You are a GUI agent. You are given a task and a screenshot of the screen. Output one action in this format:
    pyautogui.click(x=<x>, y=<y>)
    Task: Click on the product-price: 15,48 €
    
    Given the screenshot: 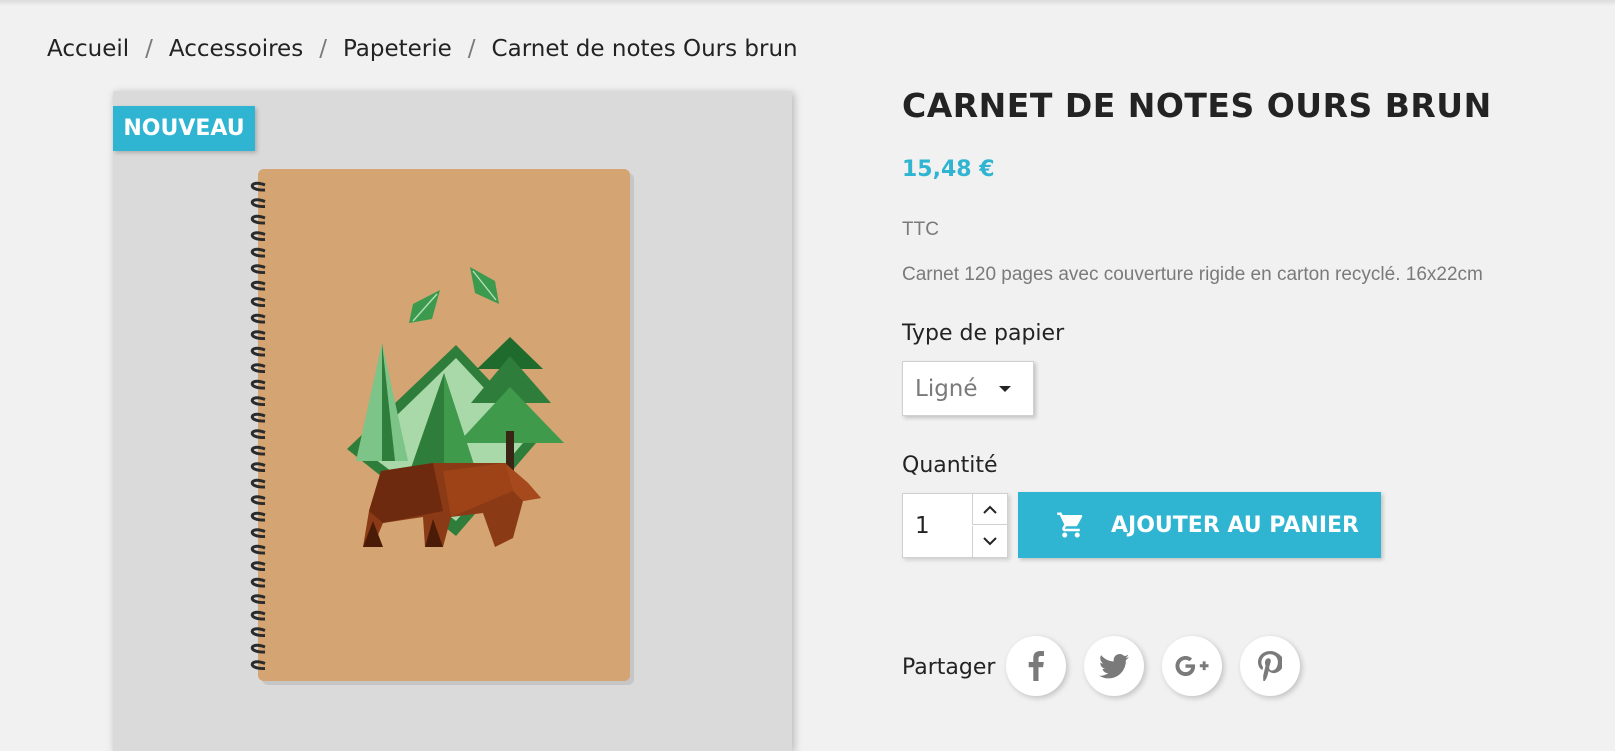 What is the action you would take?
    pyautogui.click(x=948, y=169)
    